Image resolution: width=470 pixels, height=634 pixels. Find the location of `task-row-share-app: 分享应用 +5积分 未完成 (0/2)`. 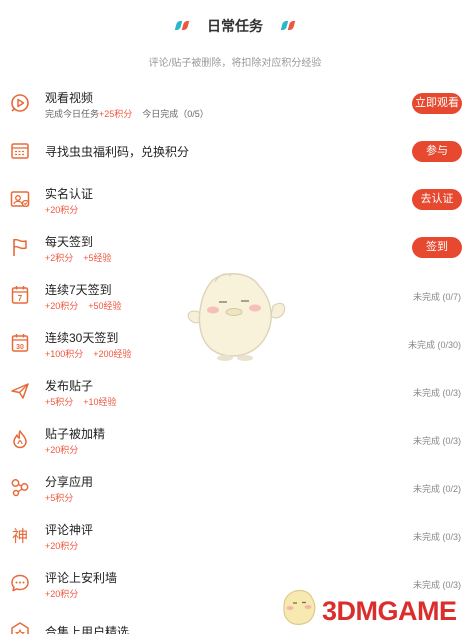

task-row-share-app: 分享应用 +5积分 未完成 (0/2) is located at coordinates (235, 488).